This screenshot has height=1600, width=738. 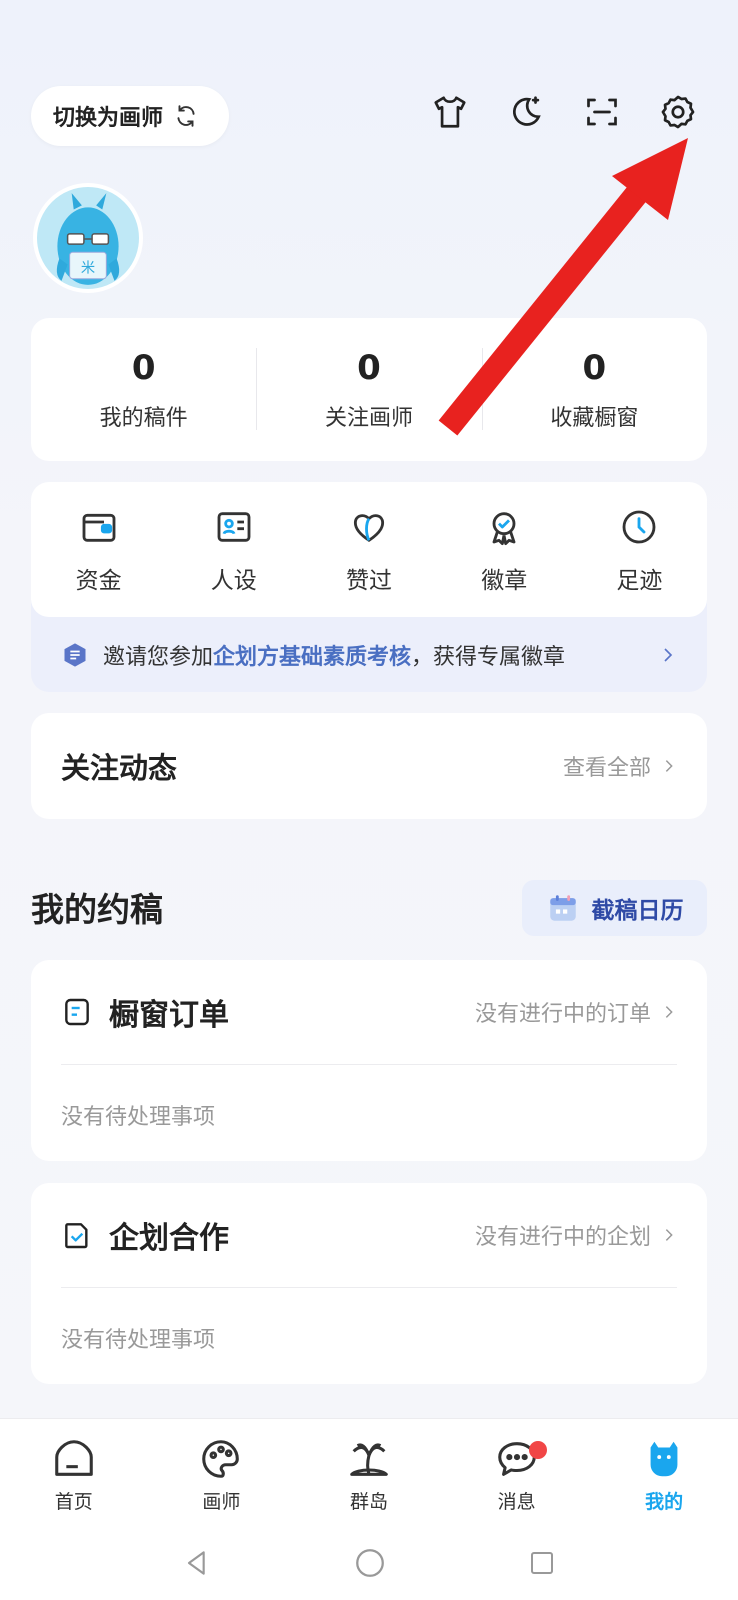 I want to click on id-card-icon, so click(x=234, y=527).